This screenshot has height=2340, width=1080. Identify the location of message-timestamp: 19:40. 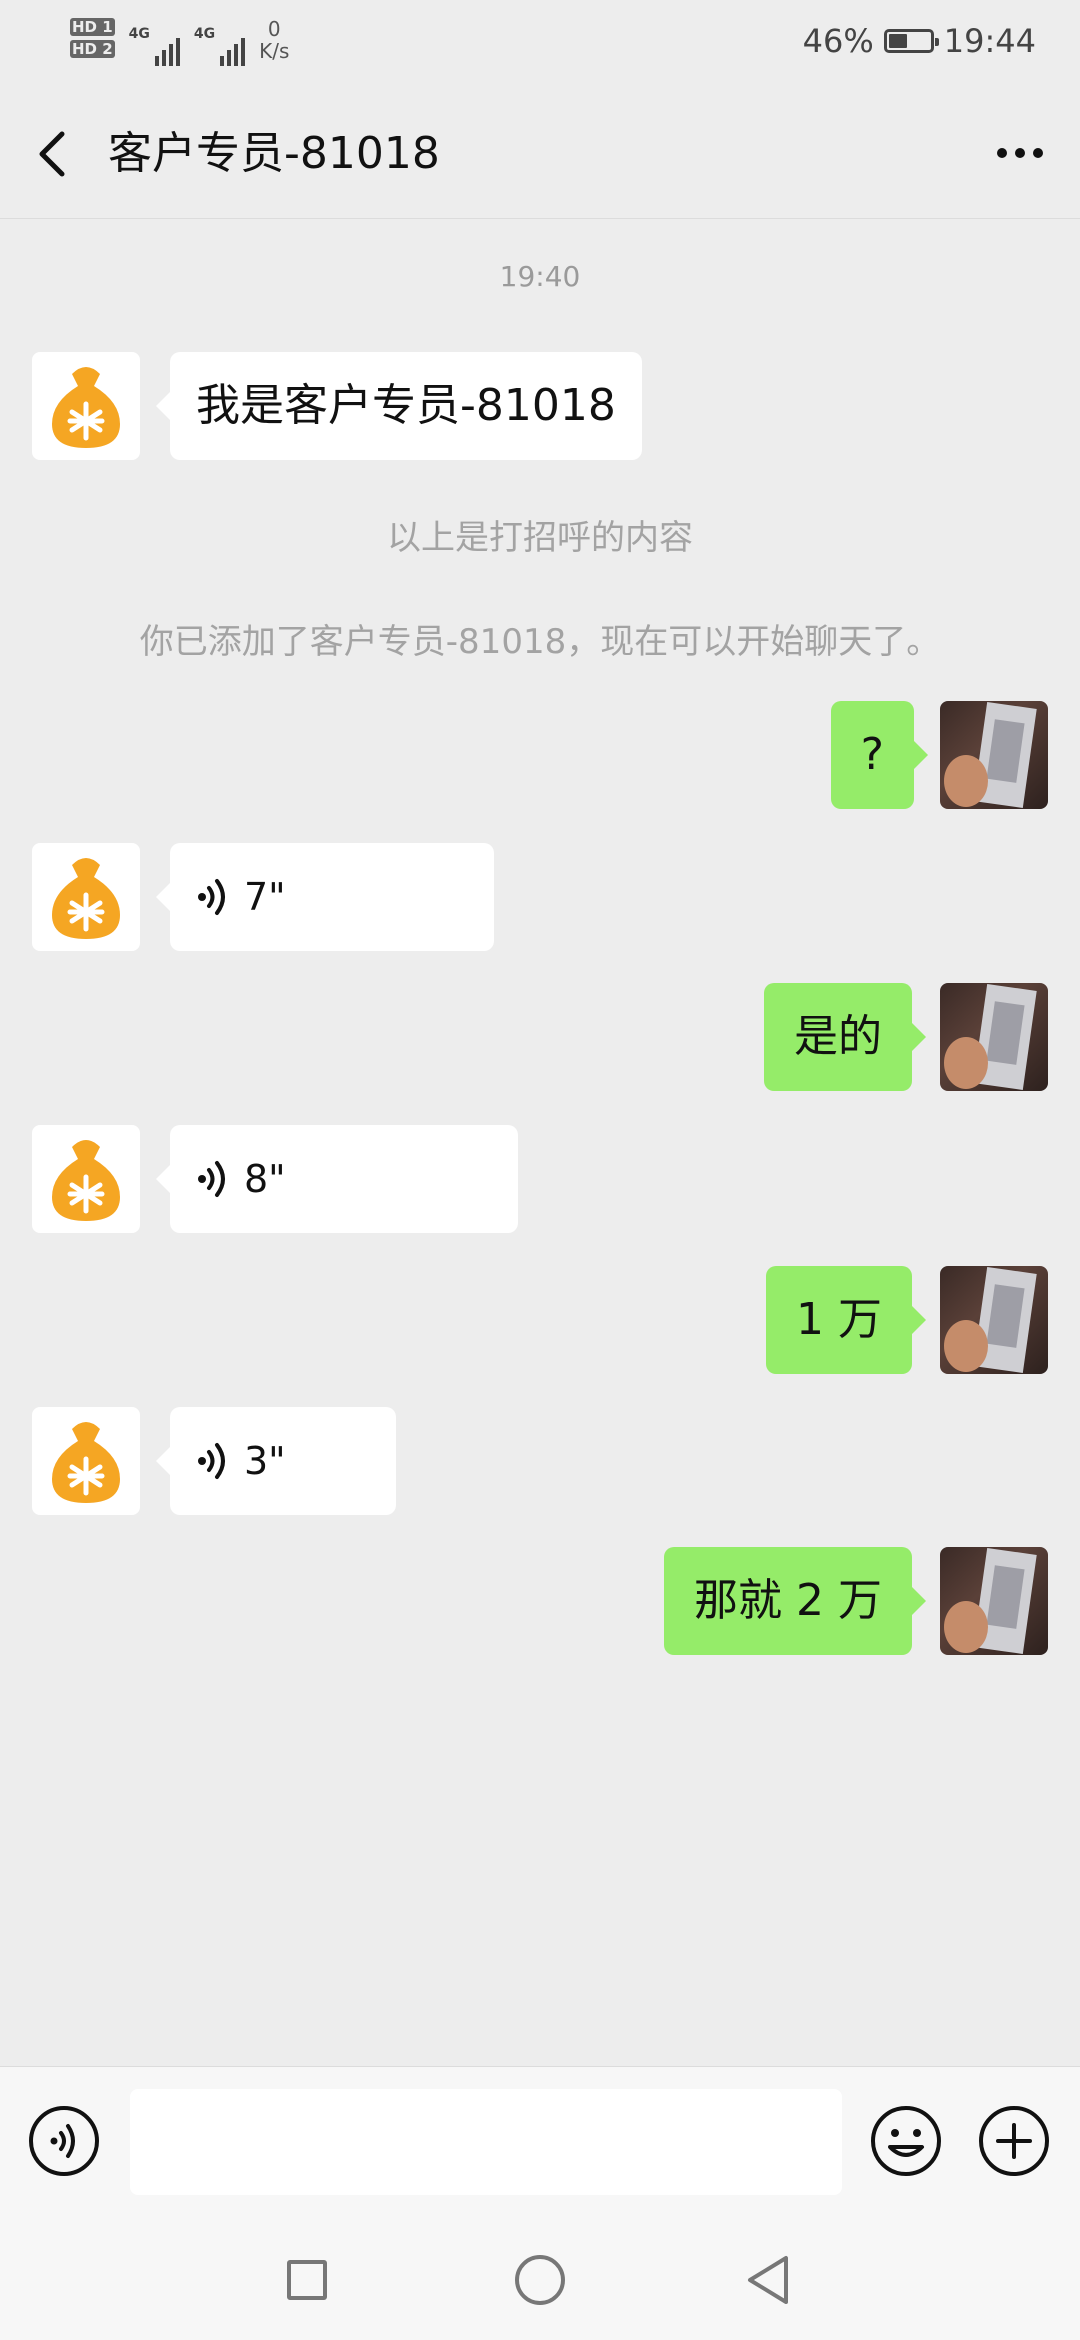
(540, 276).